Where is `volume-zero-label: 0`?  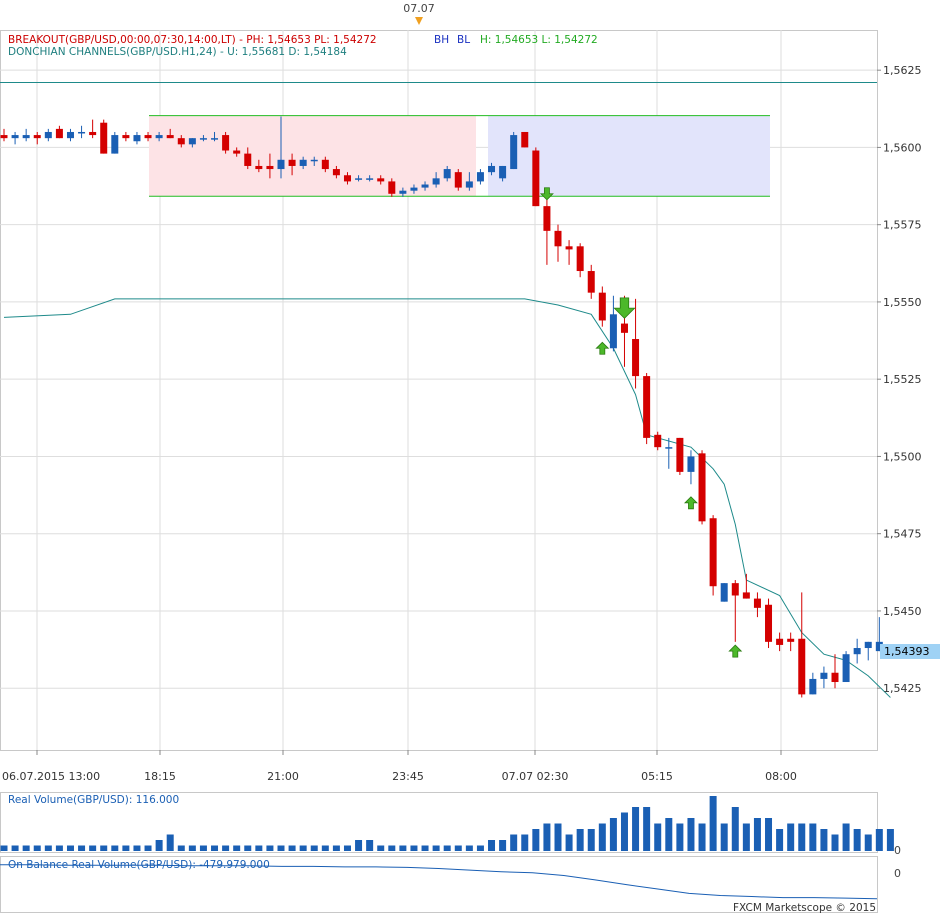
volume-zero-label: 0 is located at coordinates (897, 850).